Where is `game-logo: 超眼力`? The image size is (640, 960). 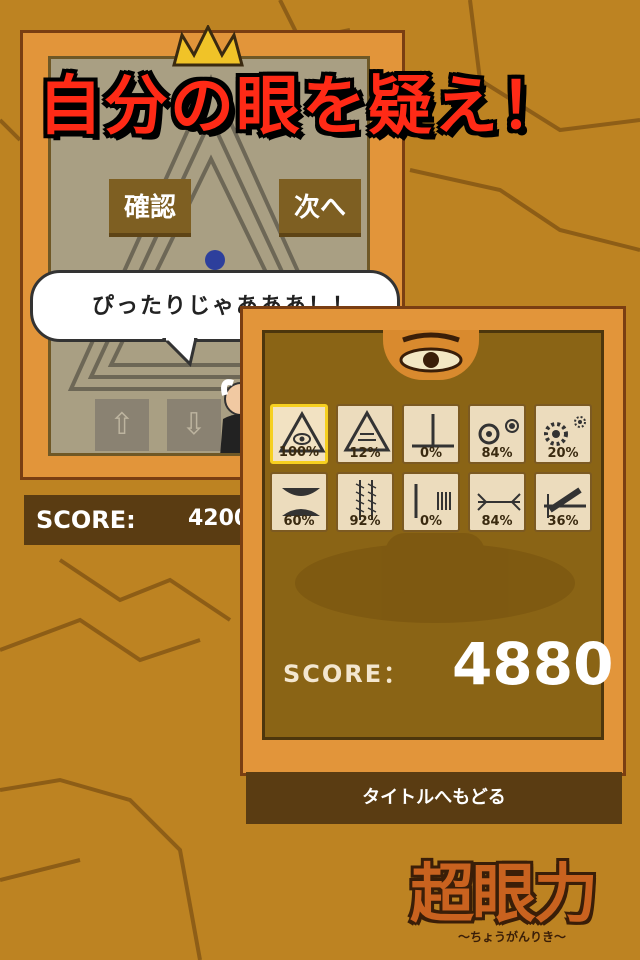
game-logo: 超眼力 is located at coordinates (504, 895).